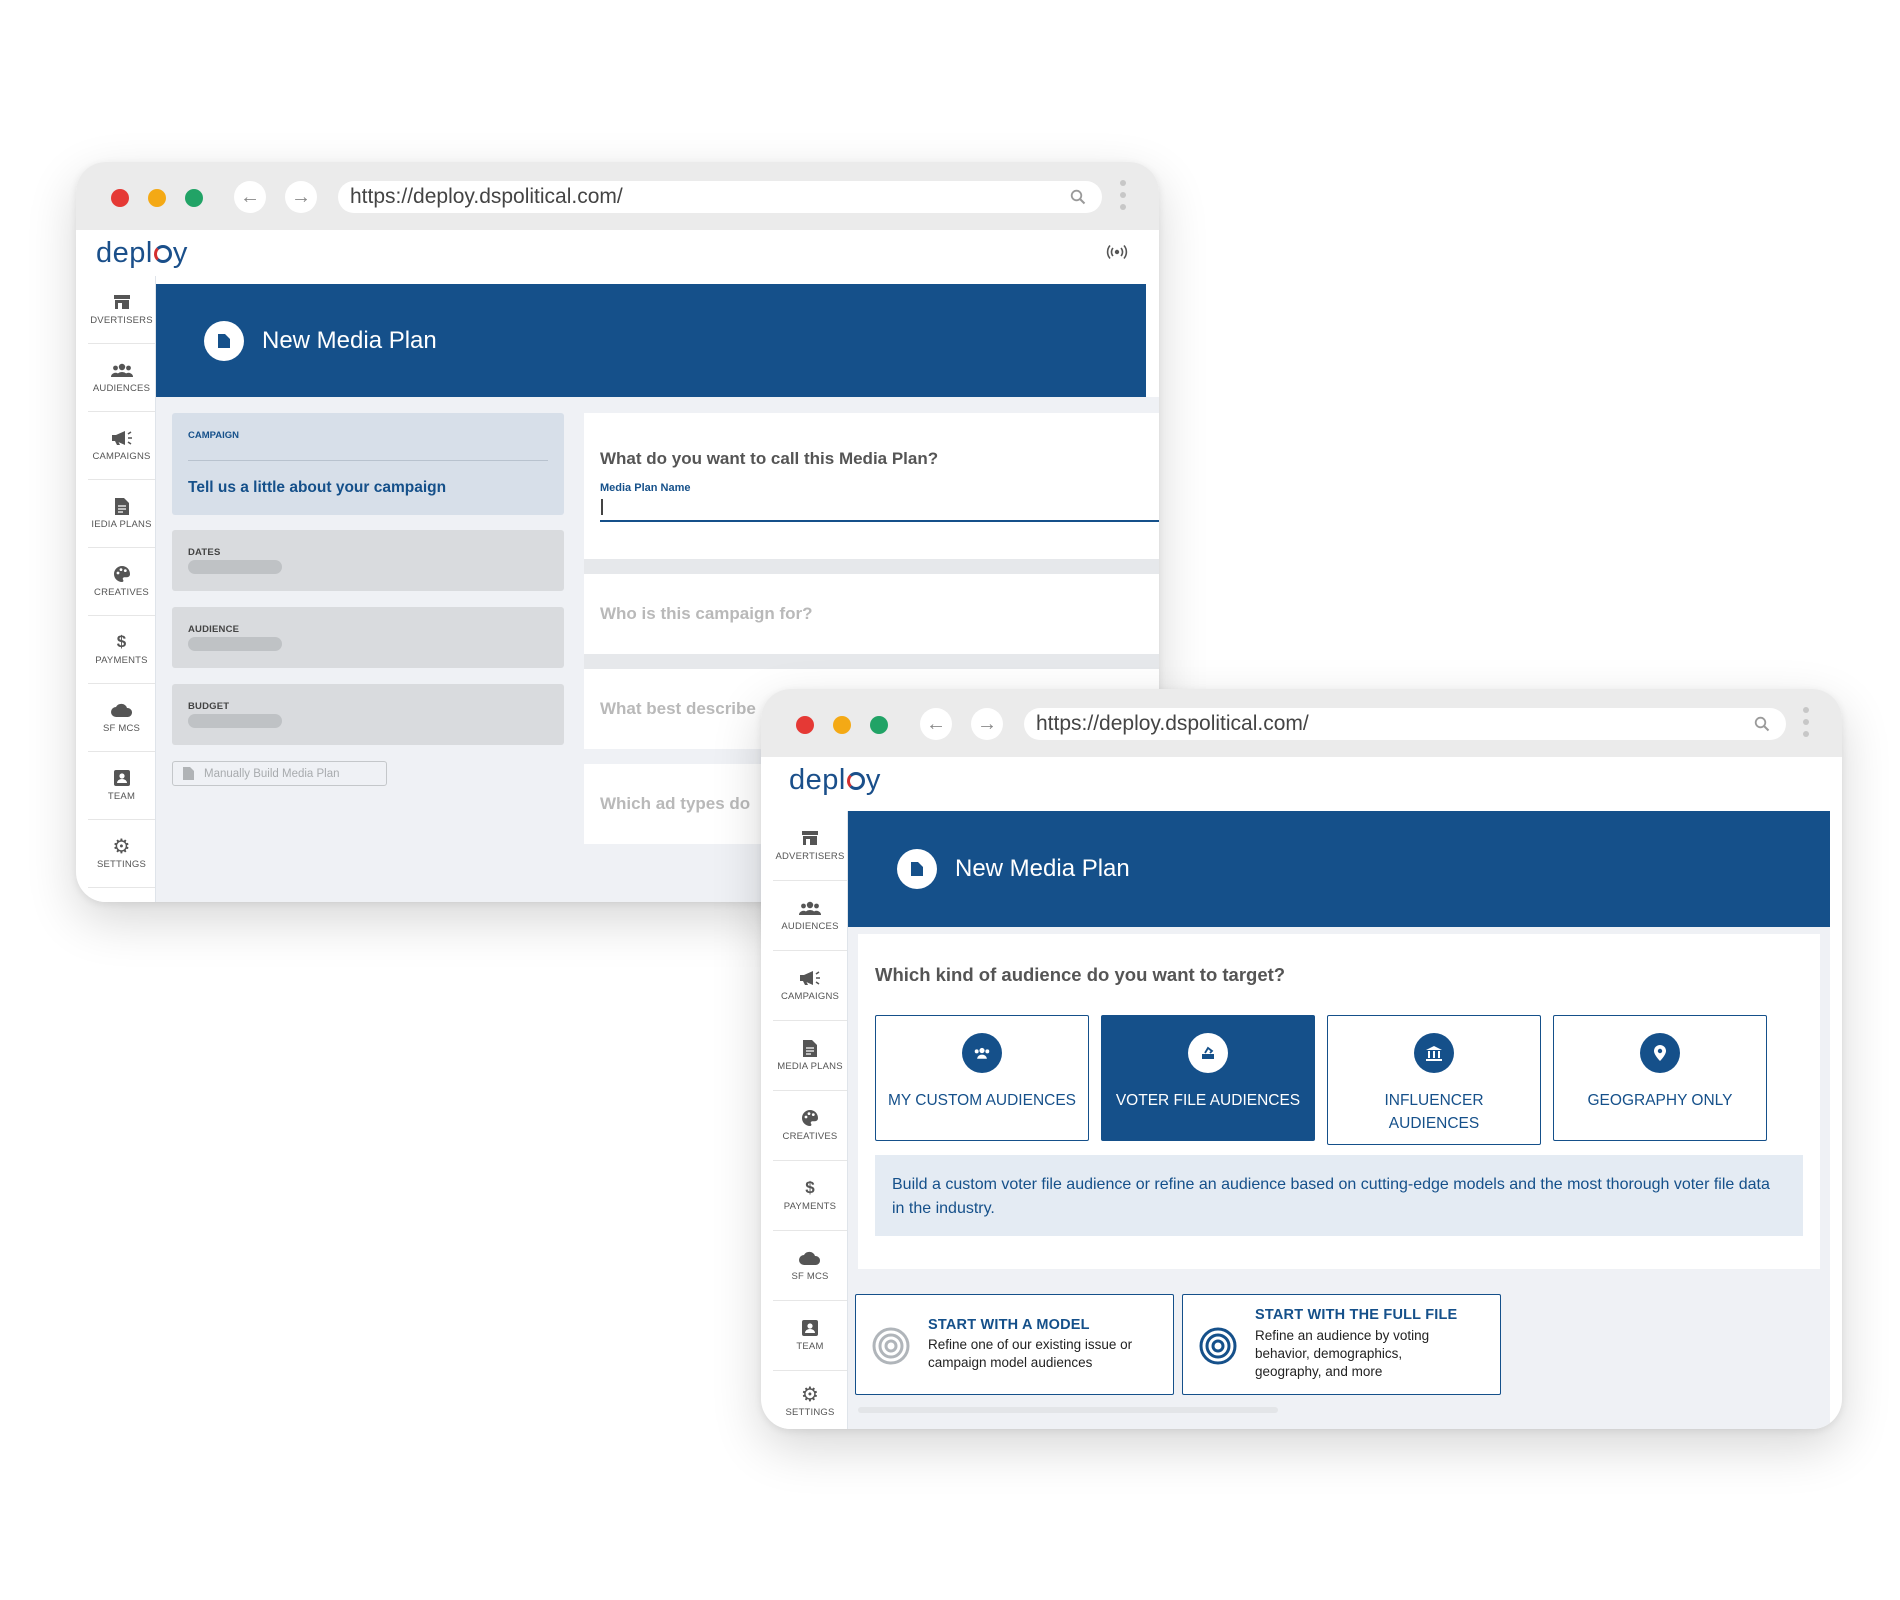  I want to click on concentric-circles-icon, so click(891, 1346).